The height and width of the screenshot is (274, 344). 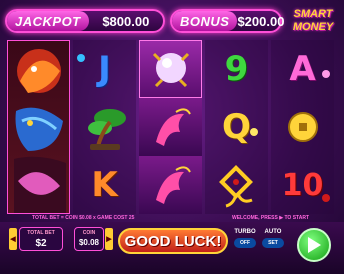 I want to click on reel-4: 9 Q, so click(x=236, y=127).